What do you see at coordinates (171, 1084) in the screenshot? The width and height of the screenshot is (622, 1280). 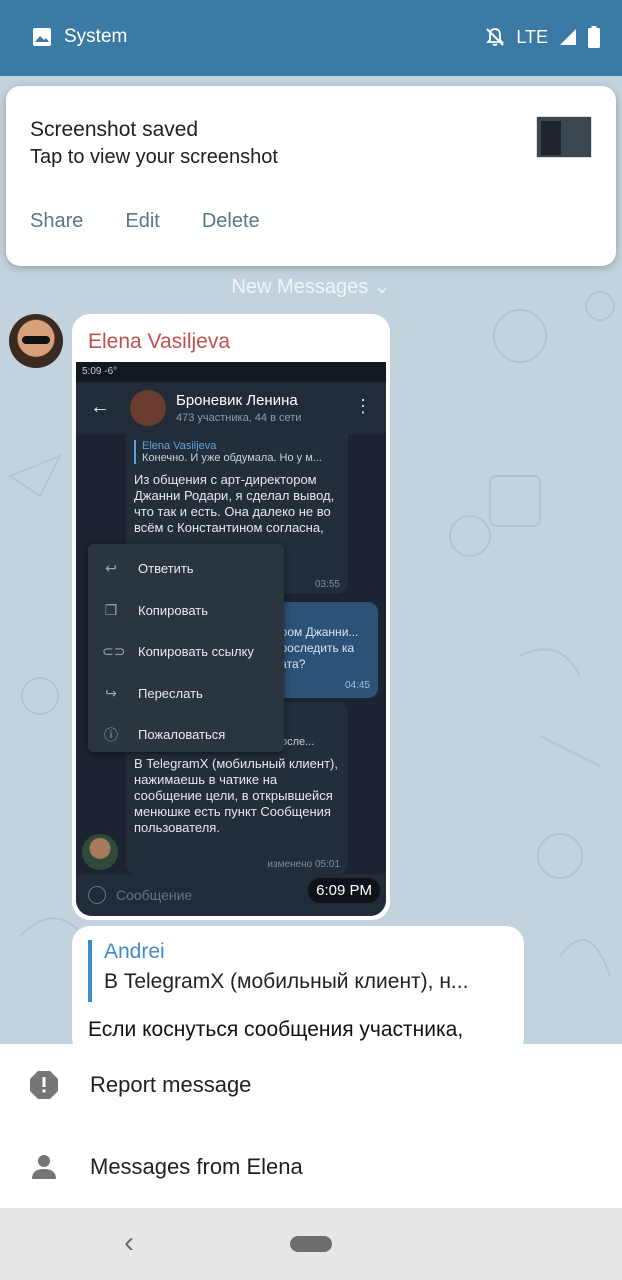 I see `report-message-label: Report message` at bounding box center [171, 1084].